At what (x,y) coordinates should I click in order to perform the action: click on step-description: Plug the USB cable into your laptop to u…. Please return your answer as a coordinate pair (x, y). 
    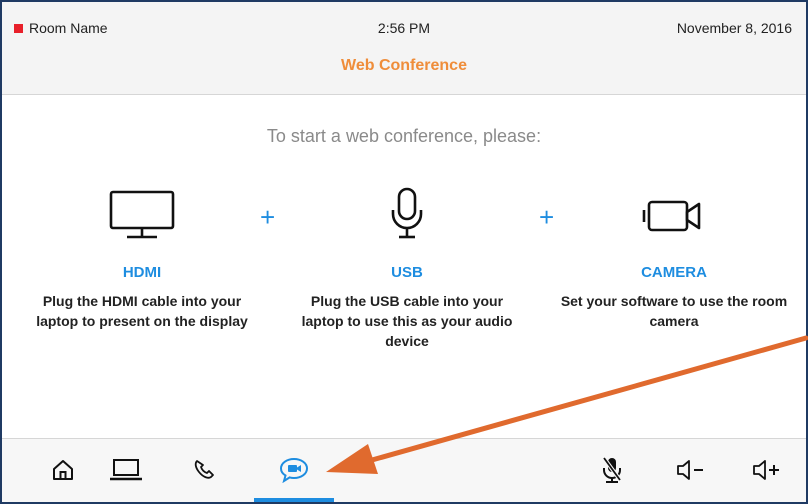
    Looking at the image, I should click on (407, 321).